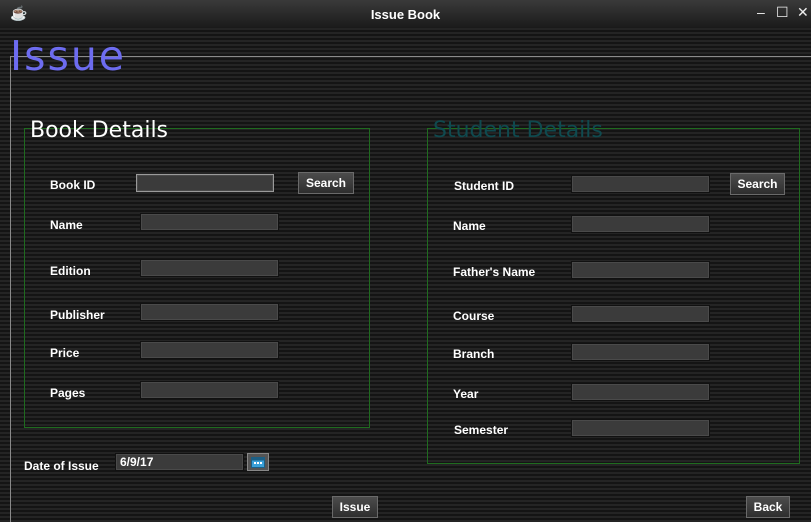  What do you see at coordinates (209, 268) in the screenshot?
I see `edition-field` at bounding box center [209, 268].